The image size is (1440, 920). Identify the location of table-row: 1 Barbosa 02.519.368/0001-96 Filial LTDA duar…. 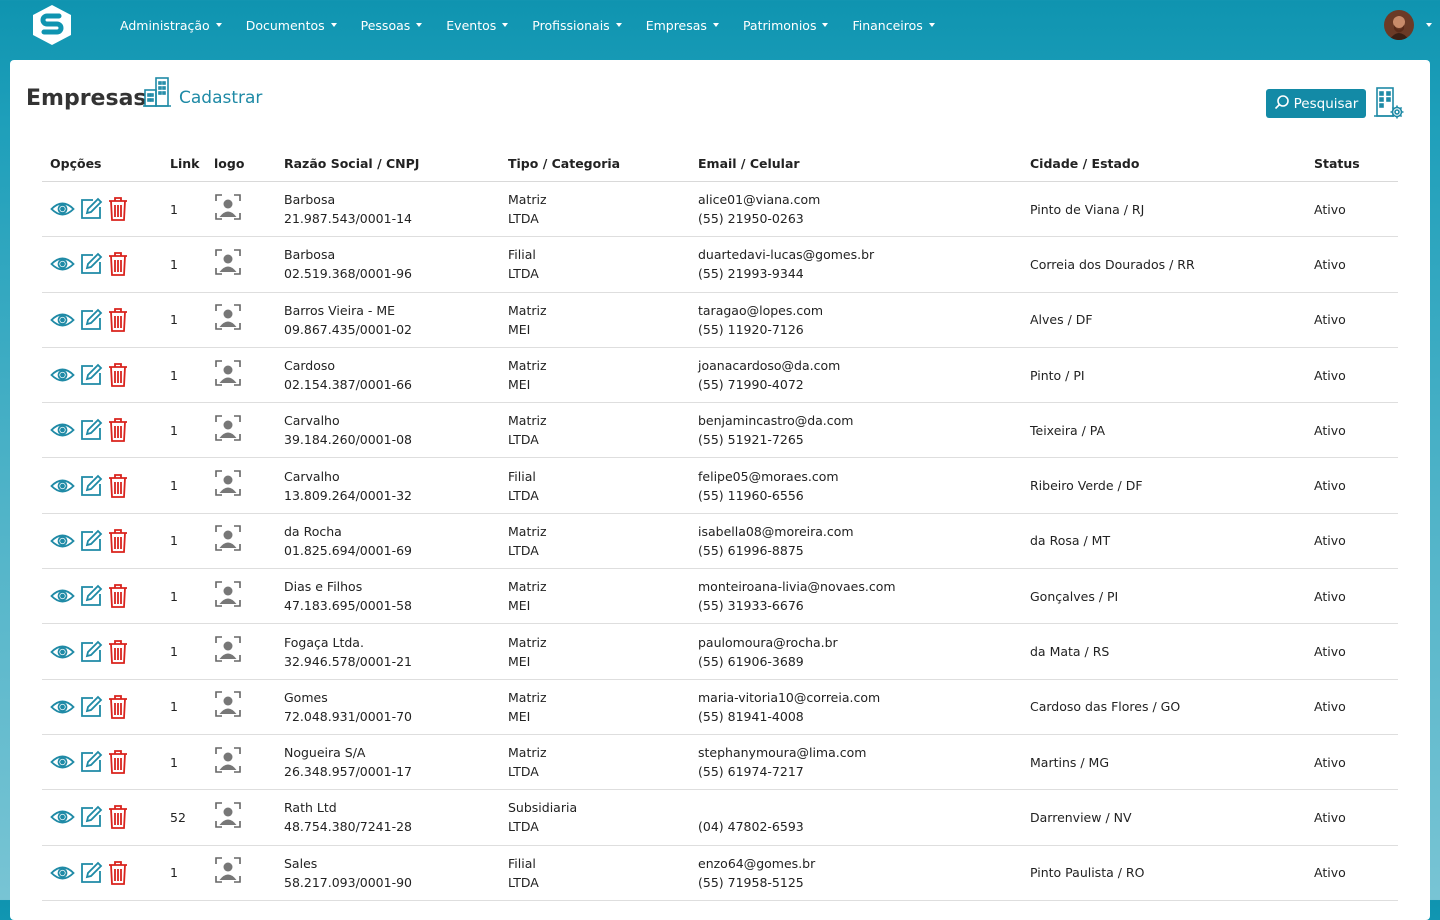
(720, 264).